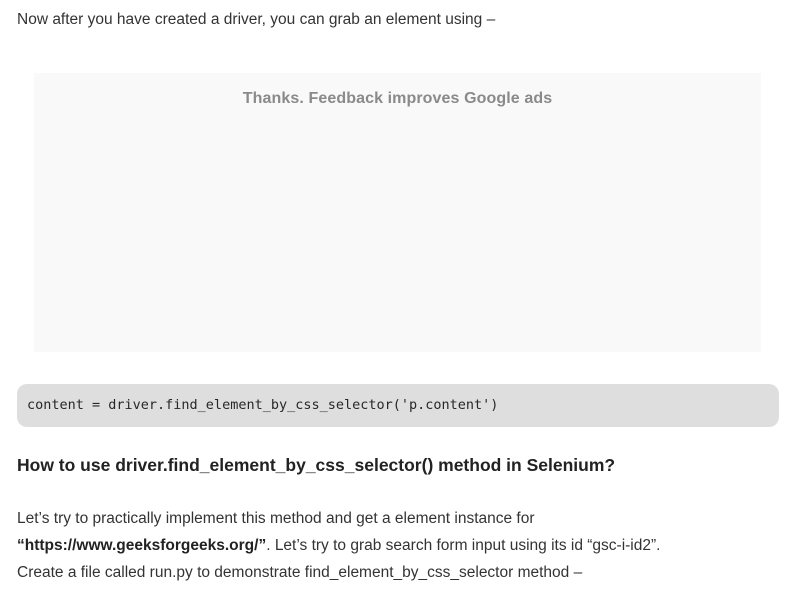 This screenshot has height=592, width=807. I want to click on url-bold-text: “https://www.geeksforgeeks.org/”, so click(142, 545).